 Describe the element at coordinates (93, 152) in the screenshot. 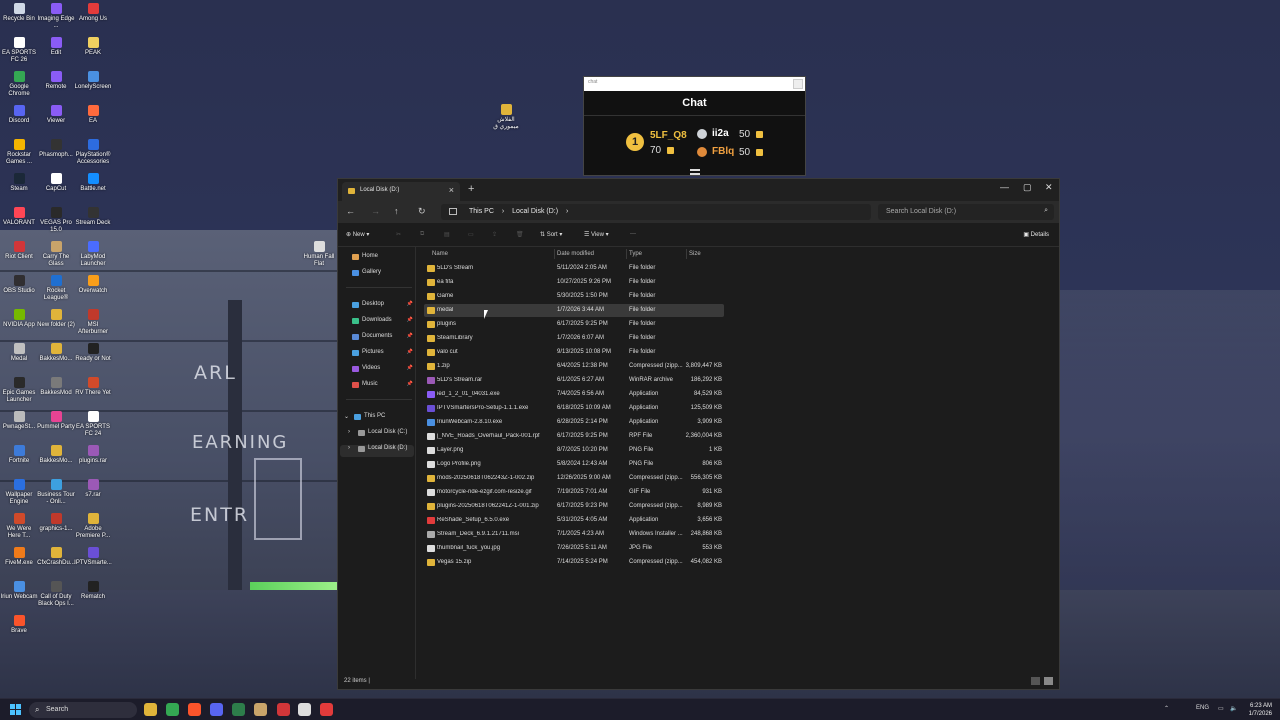

I see `desktop-icon: PlayStation® Accessories` at that location.